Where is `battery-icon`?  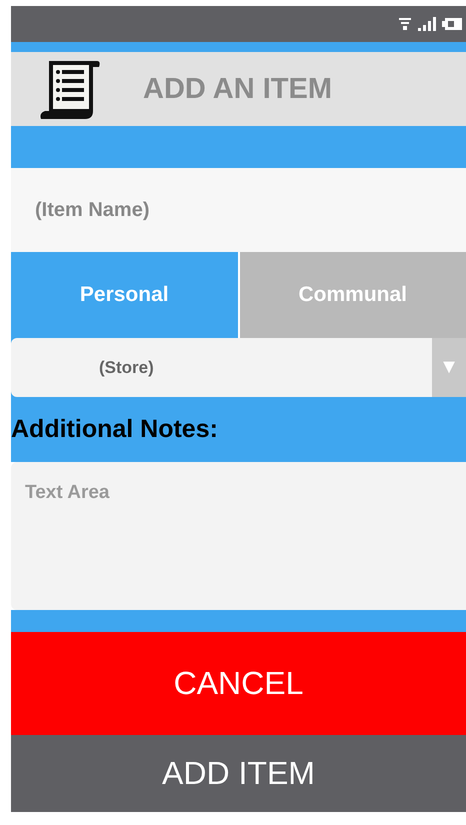 battery-icon is located at coordinates (452, 24).